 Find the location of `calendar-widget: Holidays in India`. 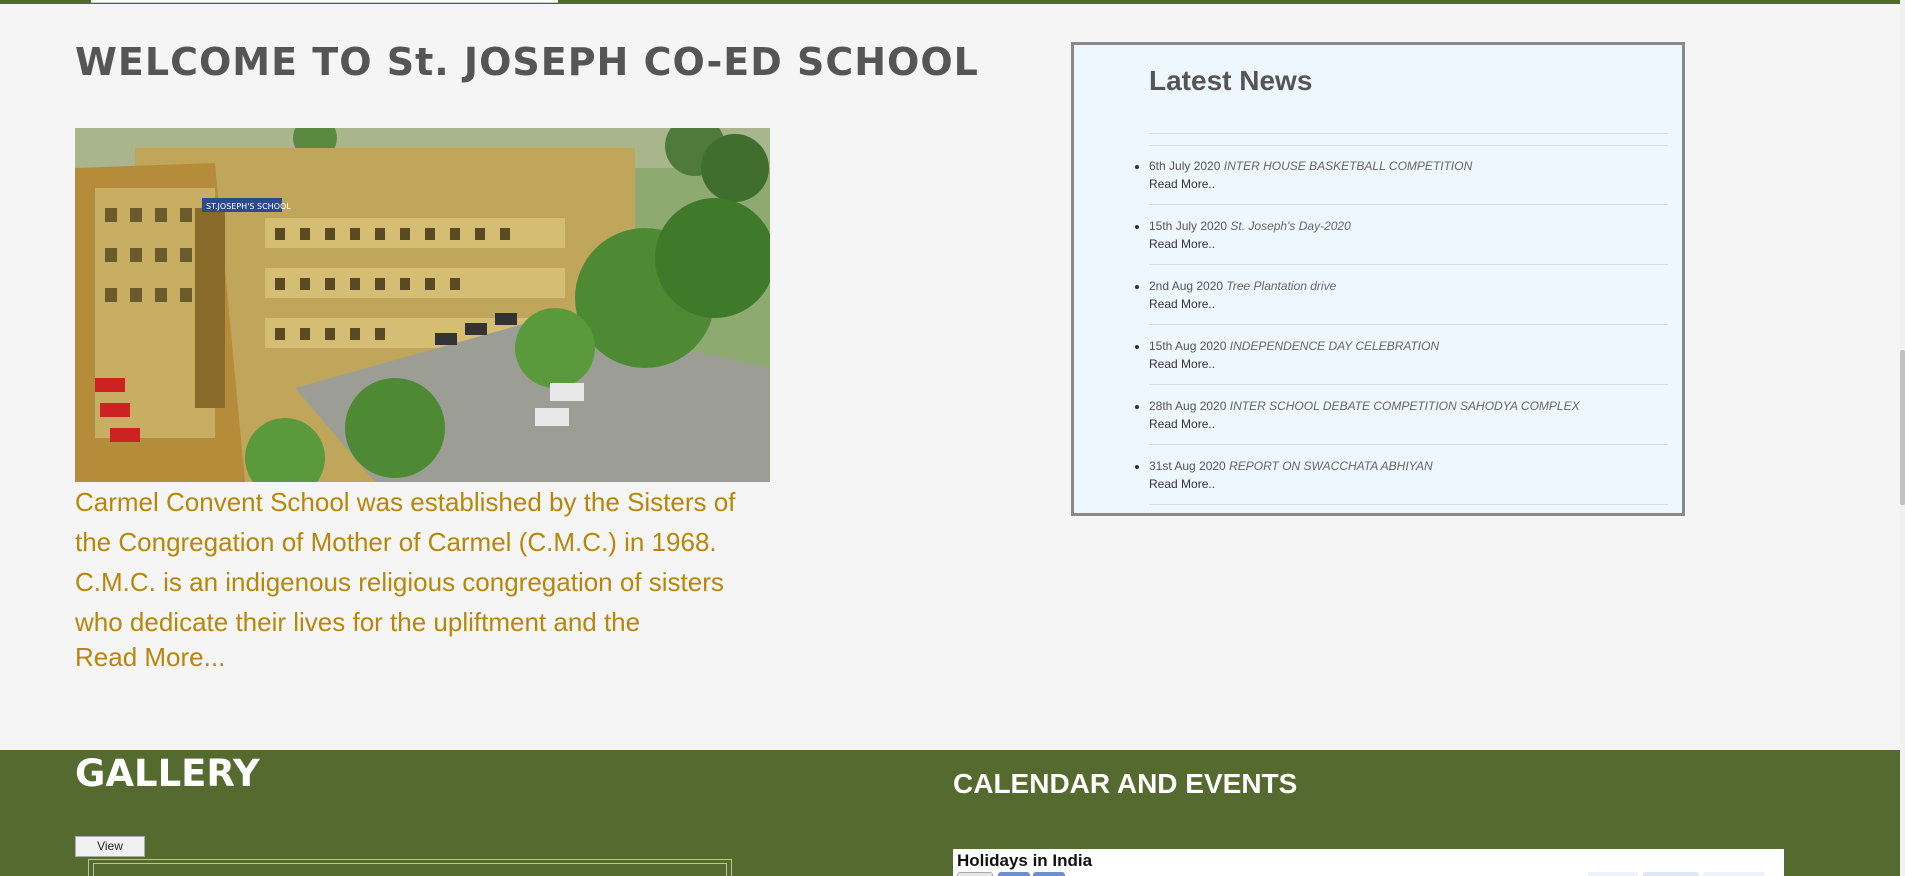

calendar-widget: Holidays in India is located at coordinates (1368, 862).